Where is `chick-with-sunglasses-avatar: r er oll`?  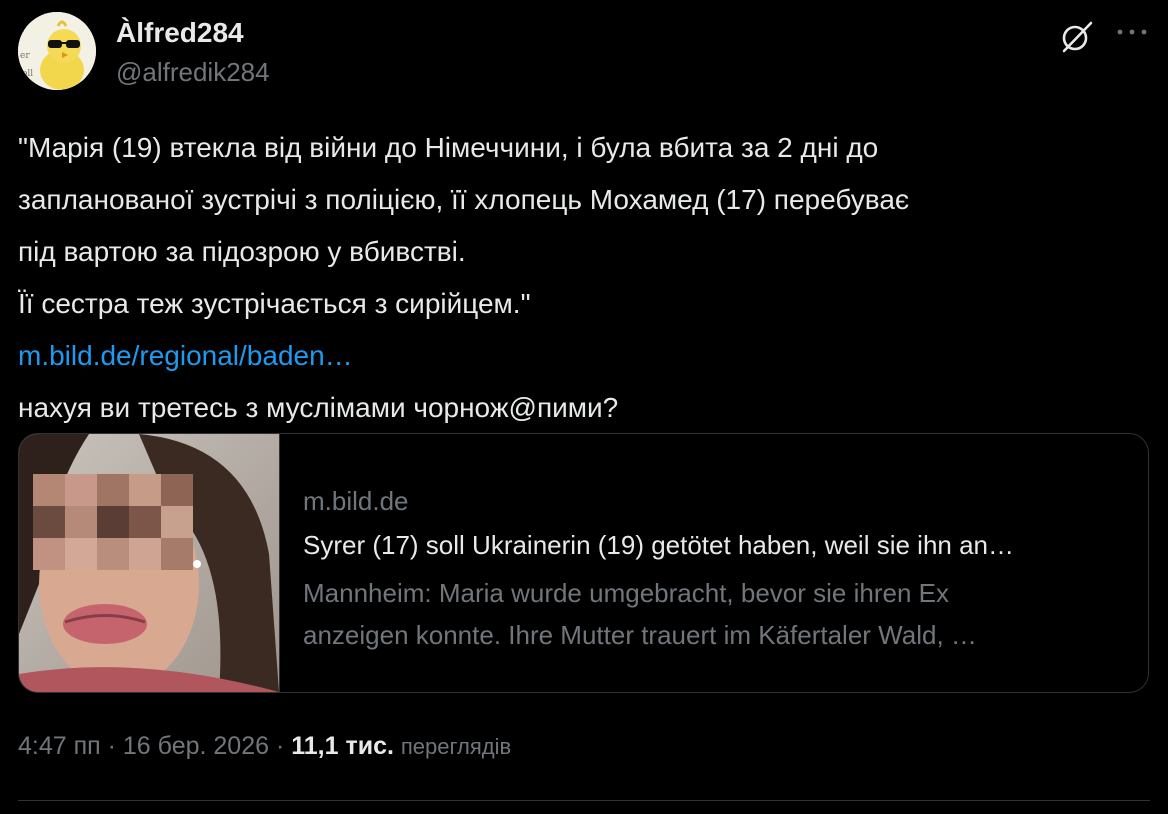 chick-with-sunglasses-avatar: r er oll is located at coordinates (57, 51).